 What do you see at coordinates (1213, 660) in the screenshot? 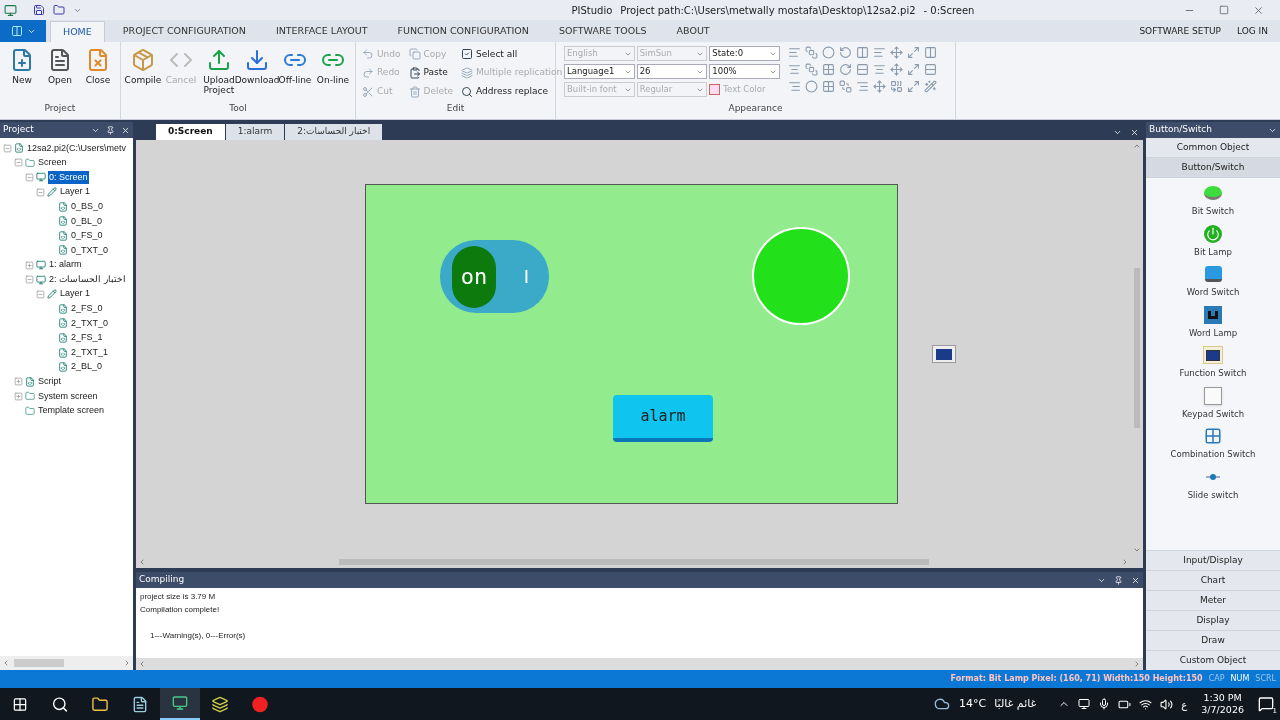
I see `toolbox-category: Custom Object` at bounding box center [1213, 660].